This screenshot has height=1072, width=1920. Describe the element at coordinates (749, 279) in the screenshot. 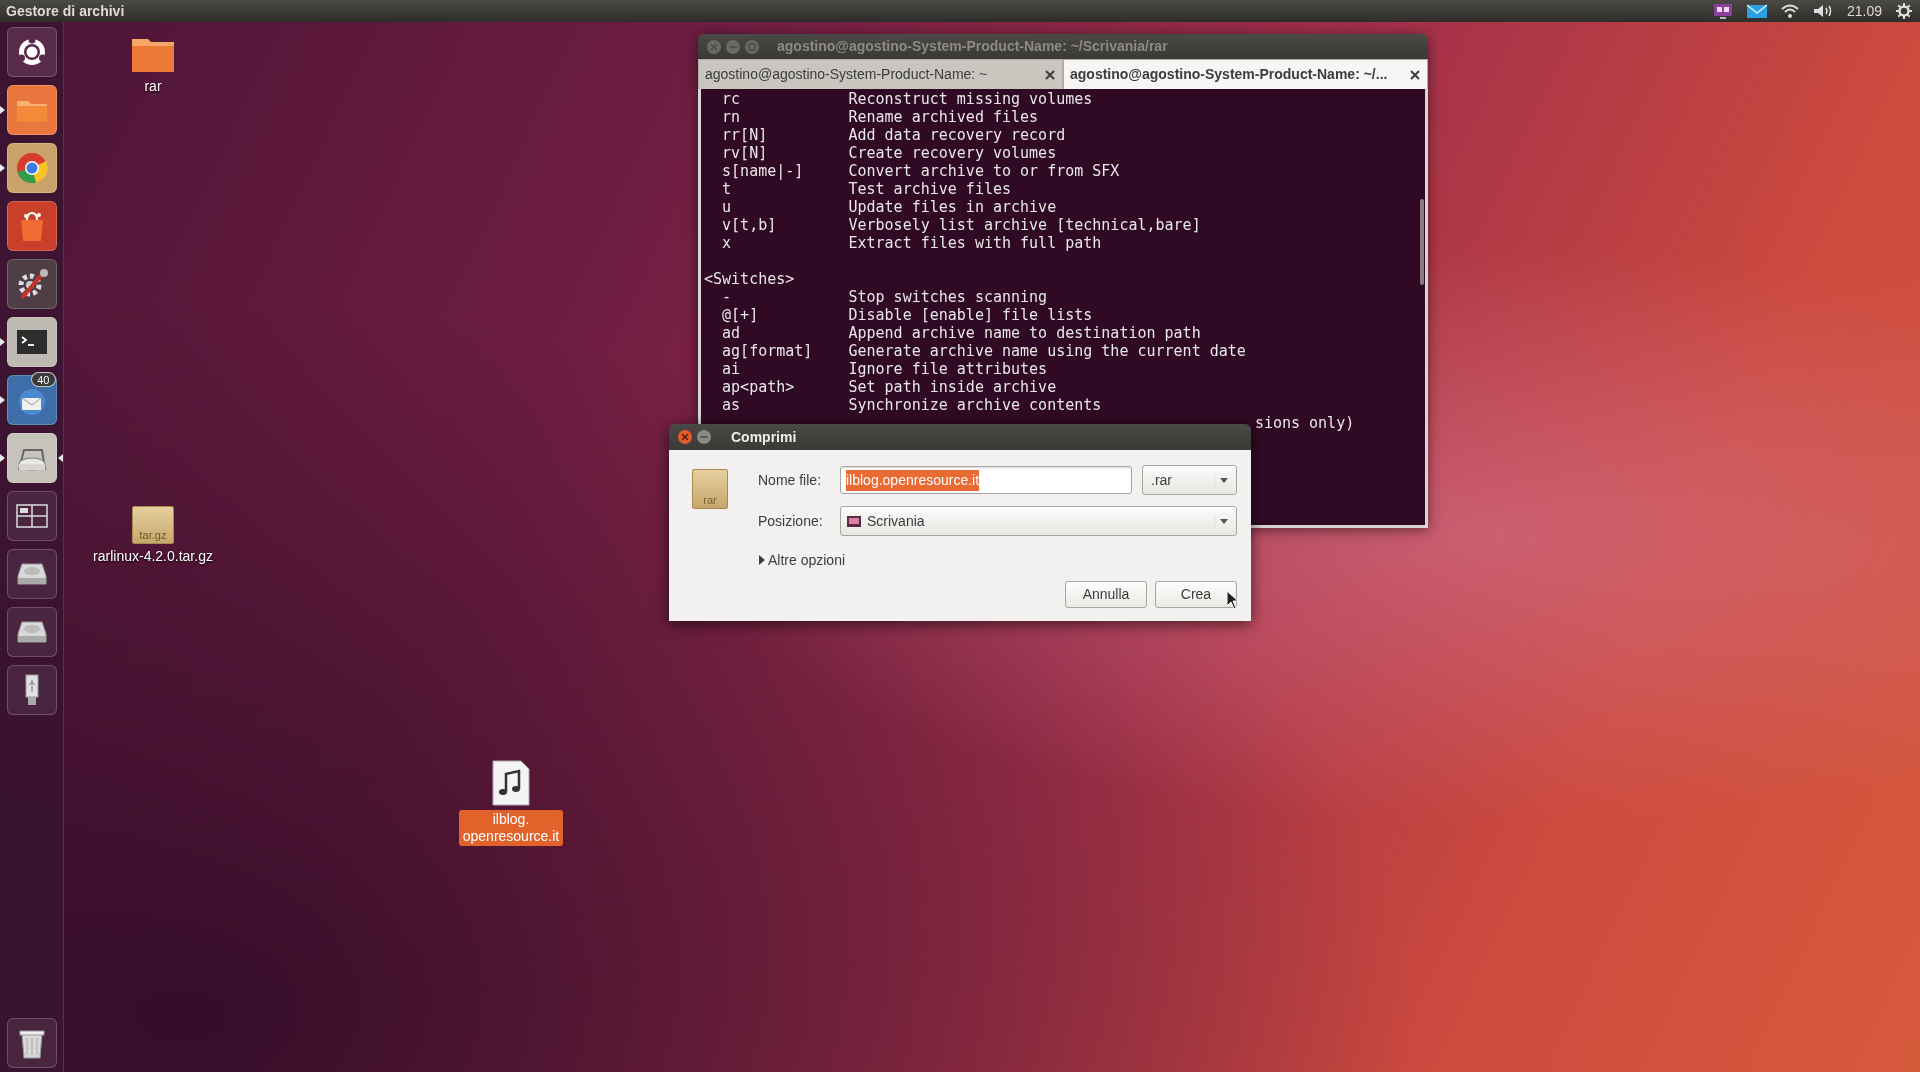

I see `section-heading: <Switches>` at that location.